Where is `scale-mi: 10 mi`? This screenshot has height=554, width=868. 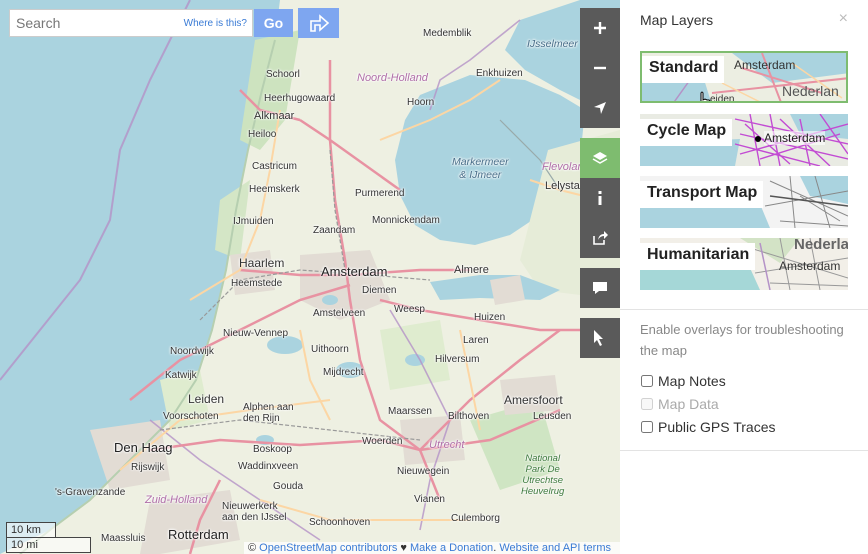 scale-mi: 10 mi is located at coordinates (48, 545).